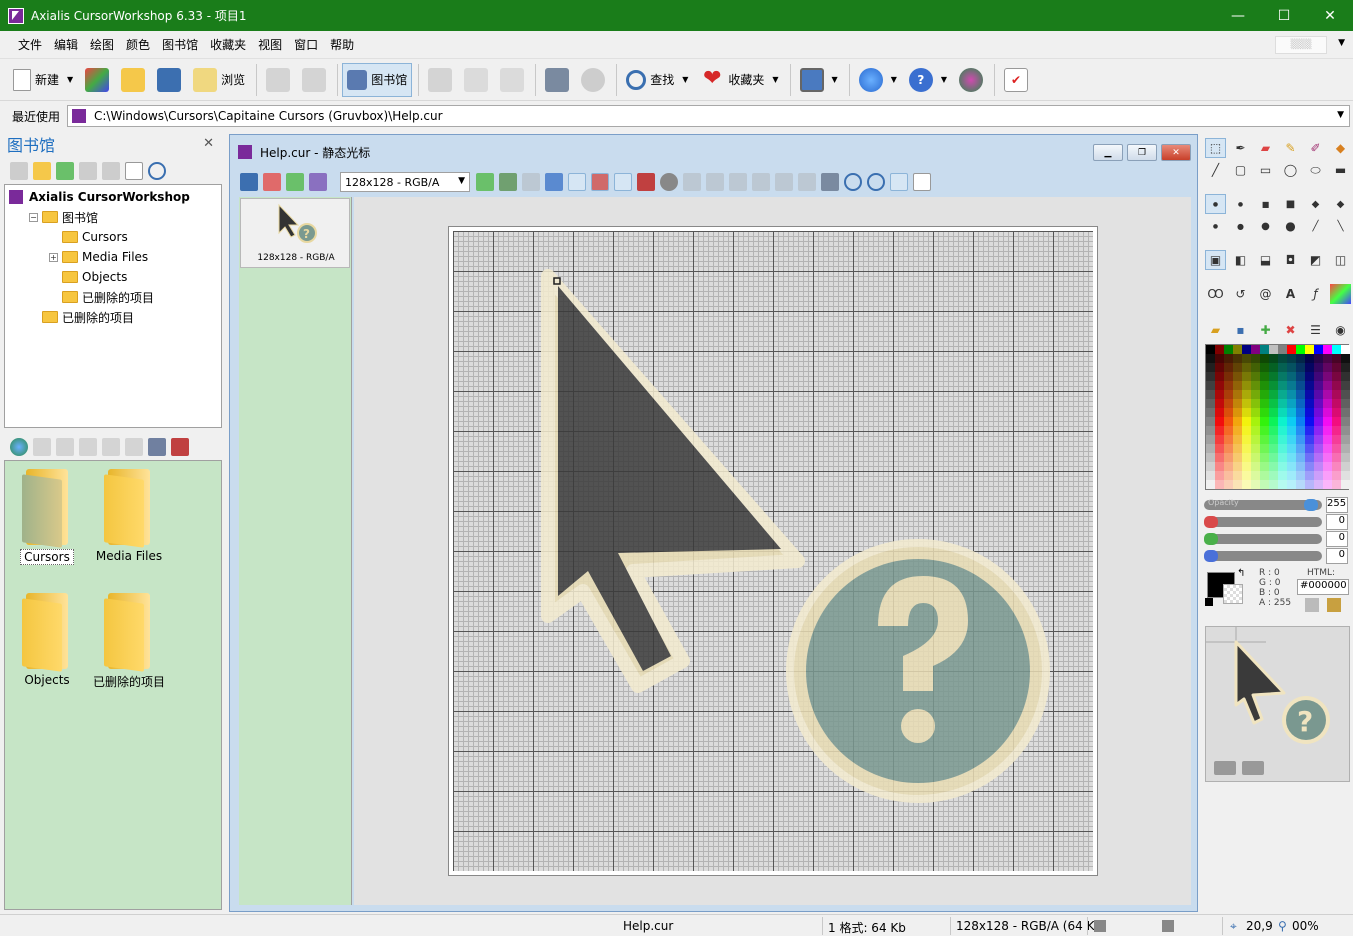 Image resolution: width=1353 pixels, height=936 pixels. Describe the element at coordinates (102, 44) in the screenshot. I see `menu-item-2: 绘图` at that location.